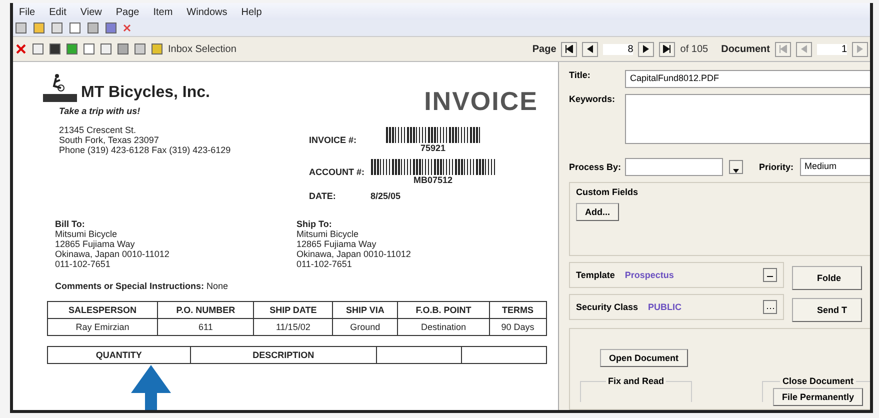  What do you see at coordinates (544, 49) in the screenshot?
I see `page-label: Page` at bounding box center [544, 49].